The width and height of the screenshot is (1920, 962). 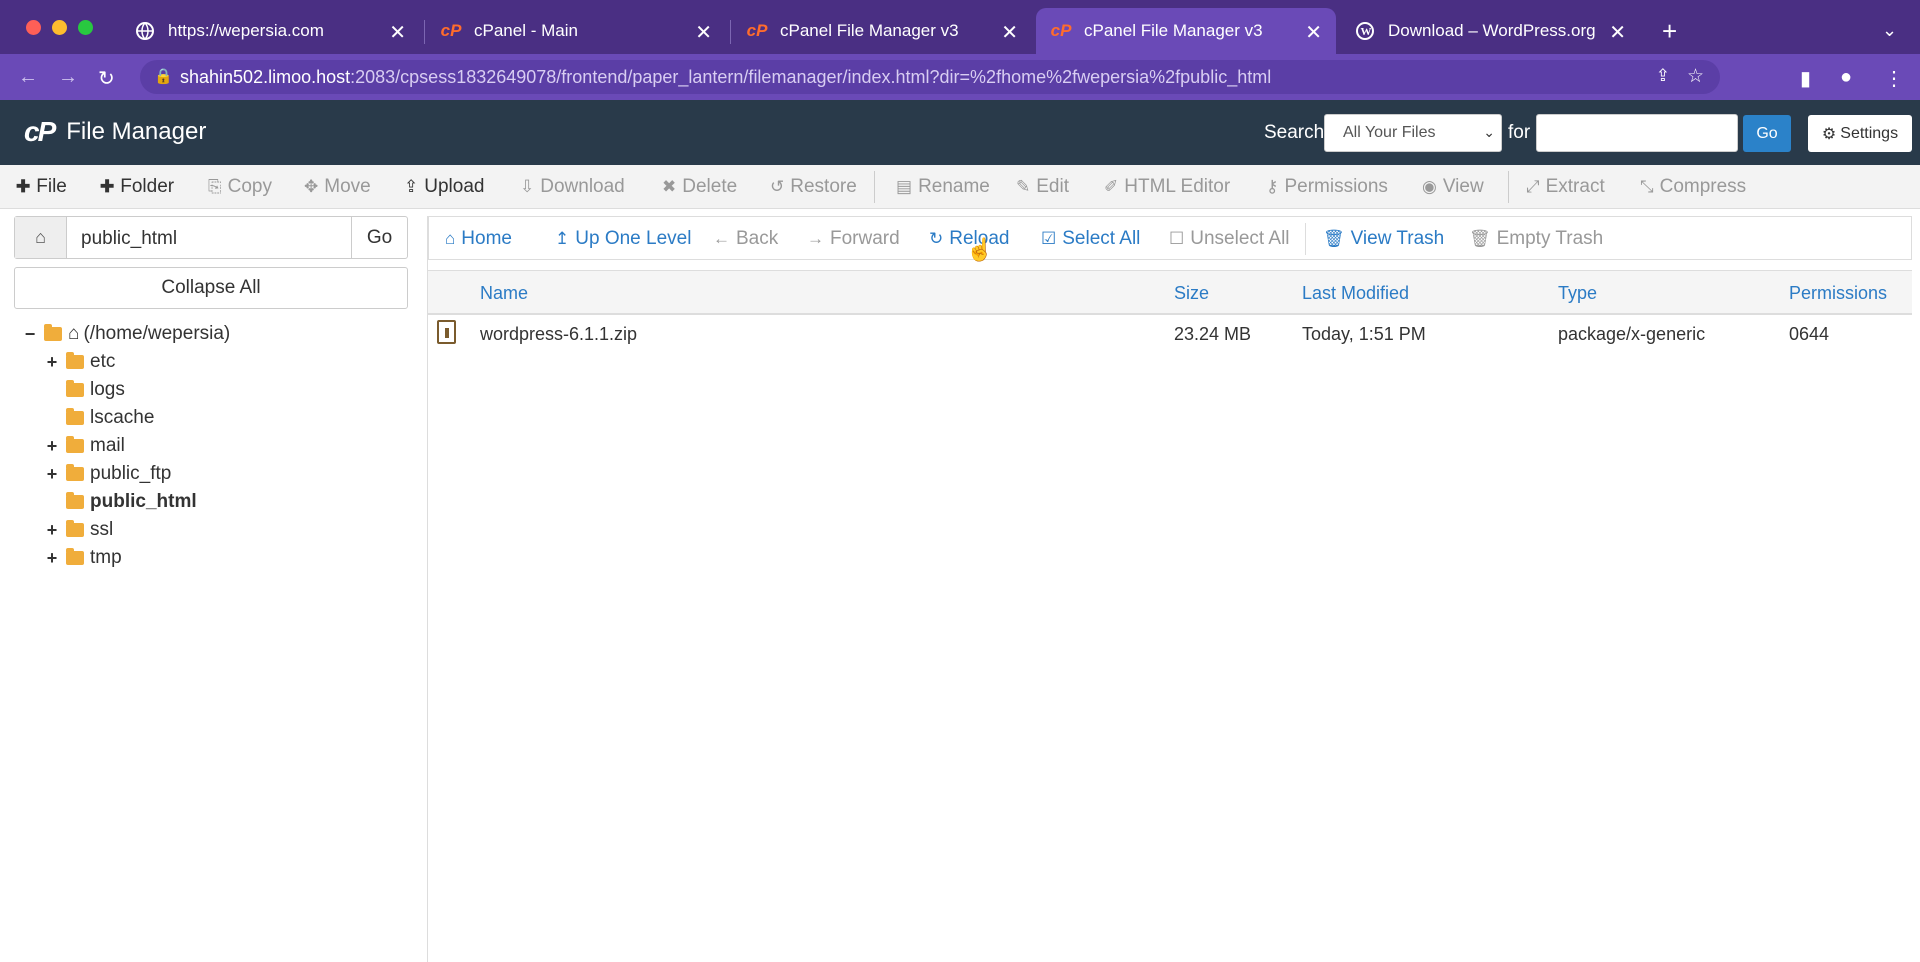 I want to click on compress-button: ⤡ Compress, so click(x=1693, y=187).